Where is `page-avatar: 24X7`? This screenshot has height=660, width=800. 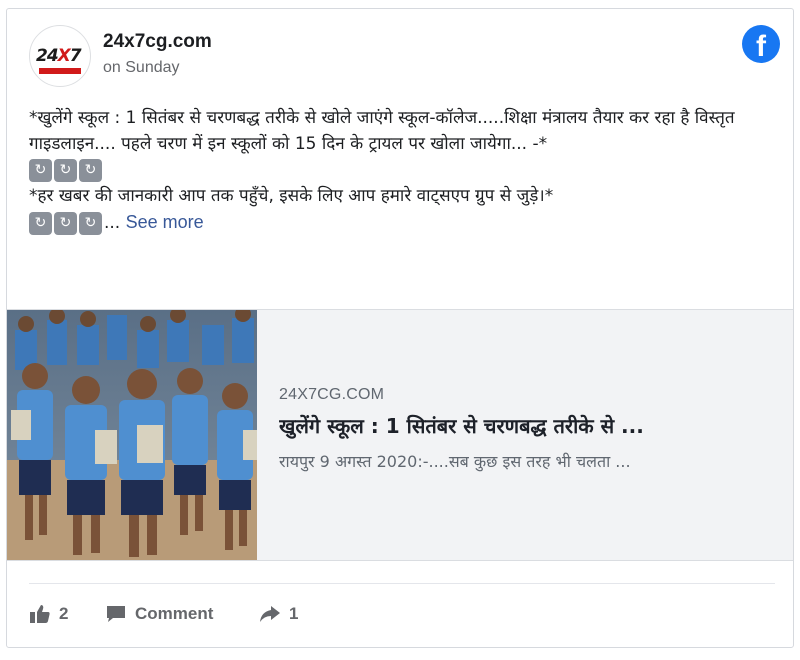 page-avatar: 24X7 is located at coordinates (60, 56).